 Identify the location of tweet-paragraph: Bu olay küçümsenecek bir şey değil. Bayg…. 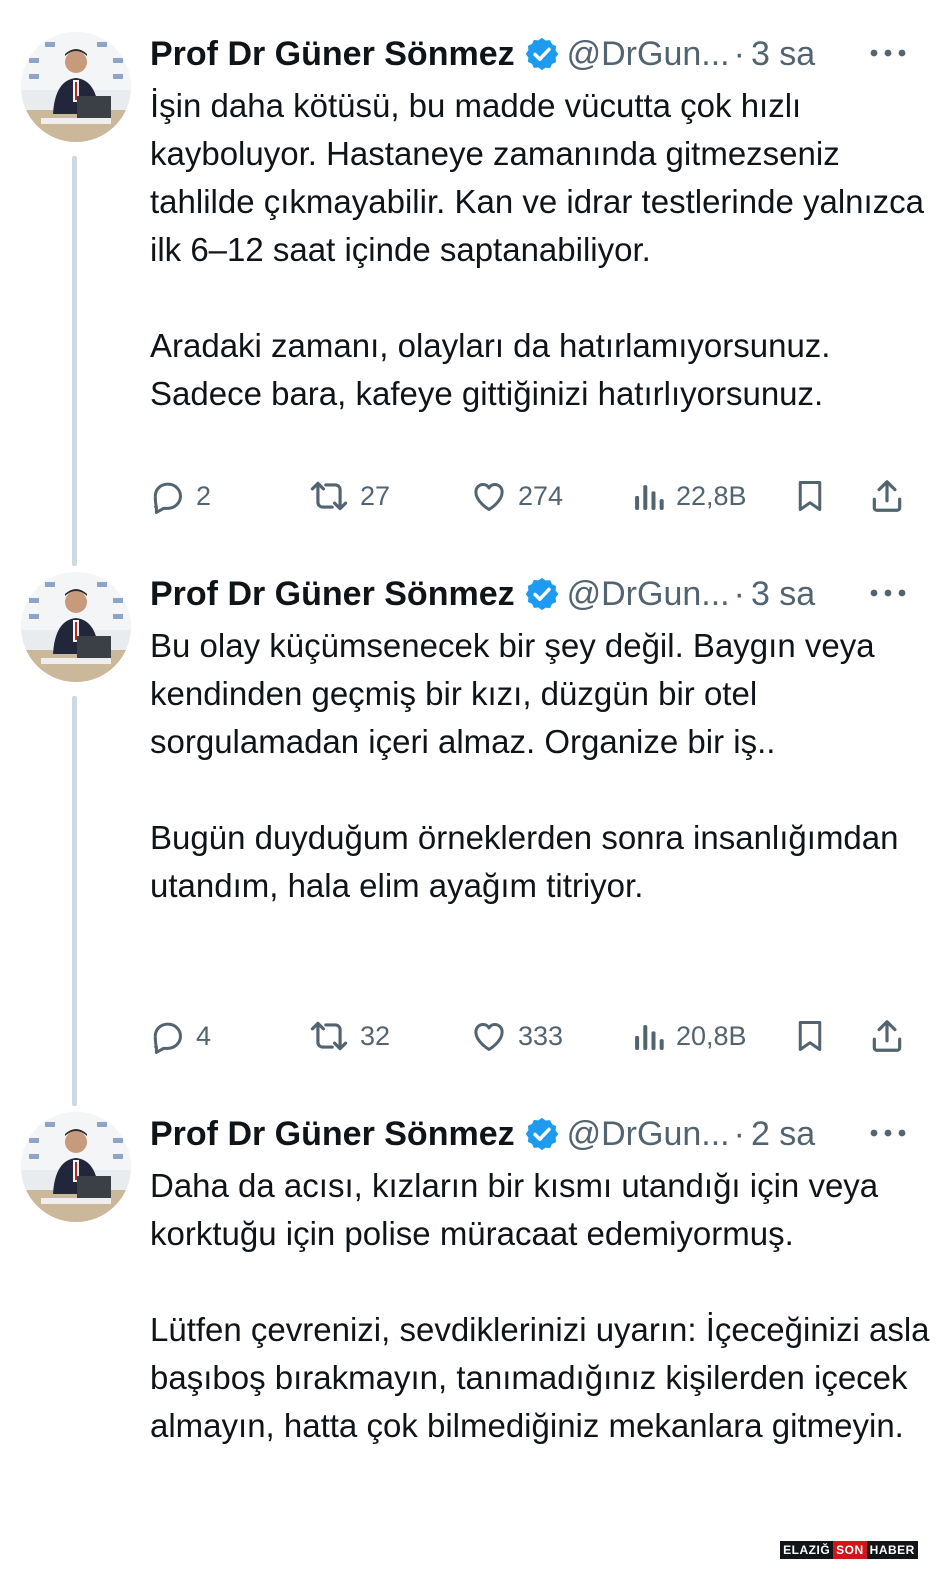
(512, 693).